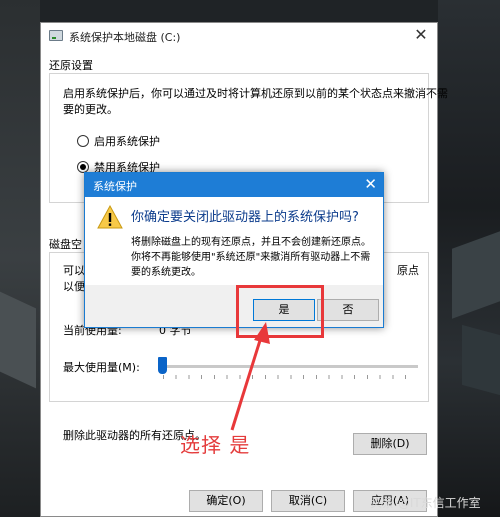 This screenshot has height=517, width=500. Describe the element at coordinates (115, 186) in the screenshot. I see `dialog-title: 系统保护` at that location.